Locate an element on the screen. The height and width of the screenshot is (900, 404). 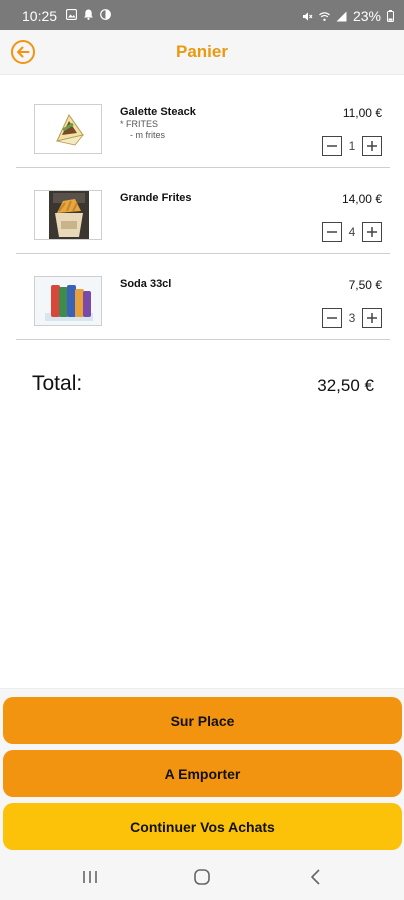
cart-item-grande-frites: Grande Frites 14,00 € 4 is located at coordinates (203, 211).